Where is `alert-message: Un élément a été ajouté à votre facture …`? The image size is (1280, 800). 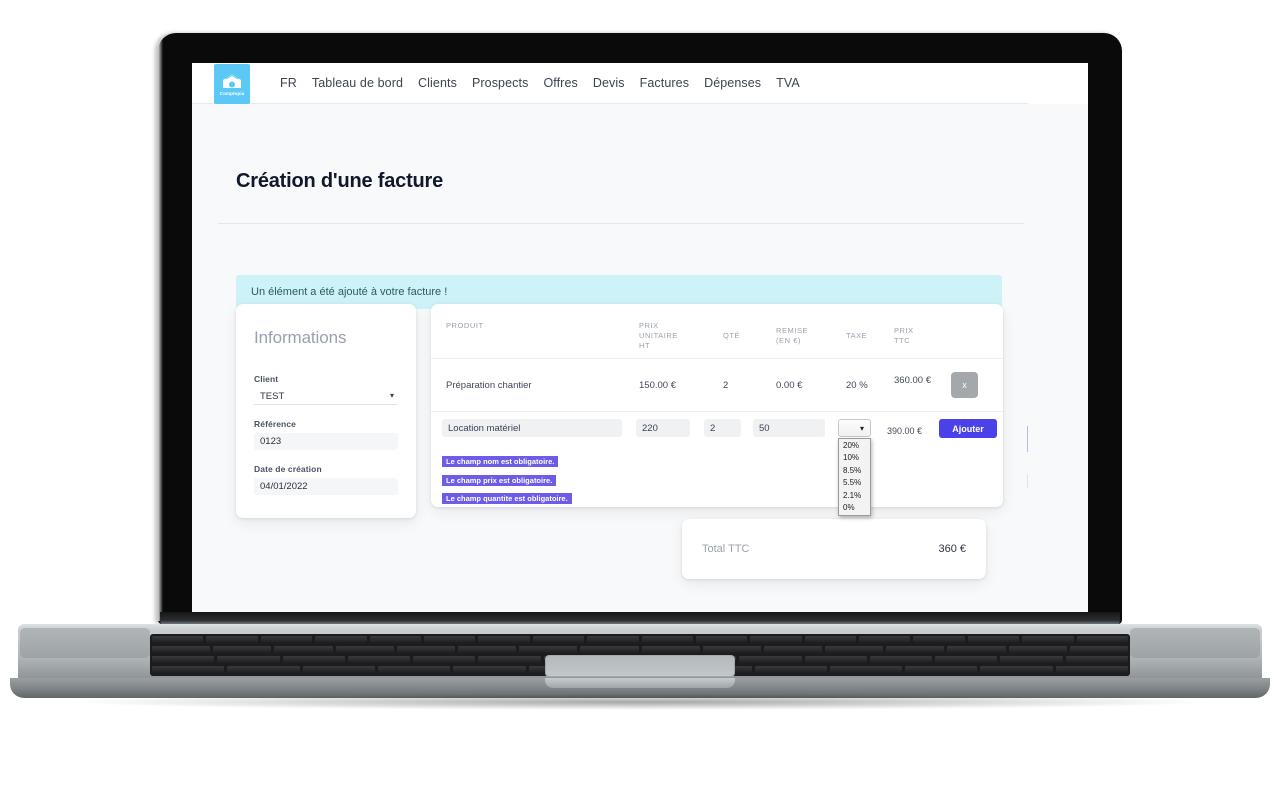 alert-message: Un élément a été ajouté à votre facture … is located at coordinates (349, 292).